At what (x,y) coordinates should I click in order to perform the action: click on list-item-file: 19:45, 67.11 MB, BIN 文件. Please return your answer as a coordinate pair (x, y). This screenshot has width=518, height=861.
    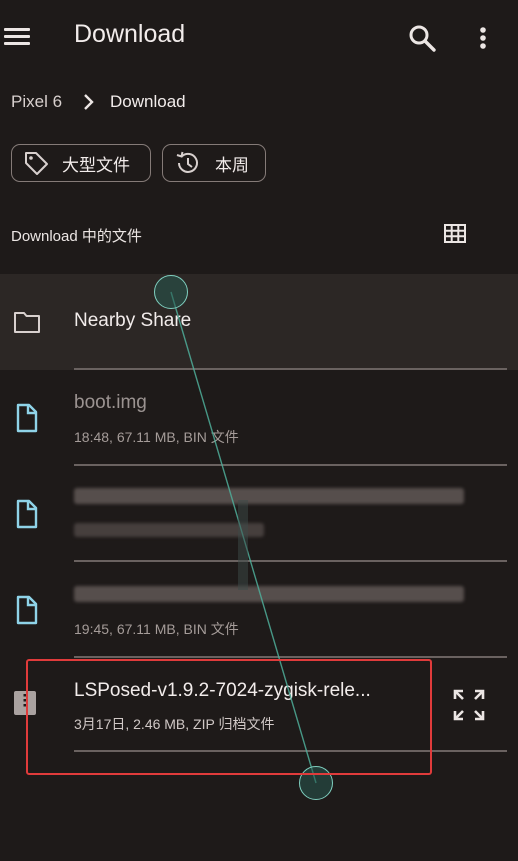
    Looking at the image, I should click on (259, 610).